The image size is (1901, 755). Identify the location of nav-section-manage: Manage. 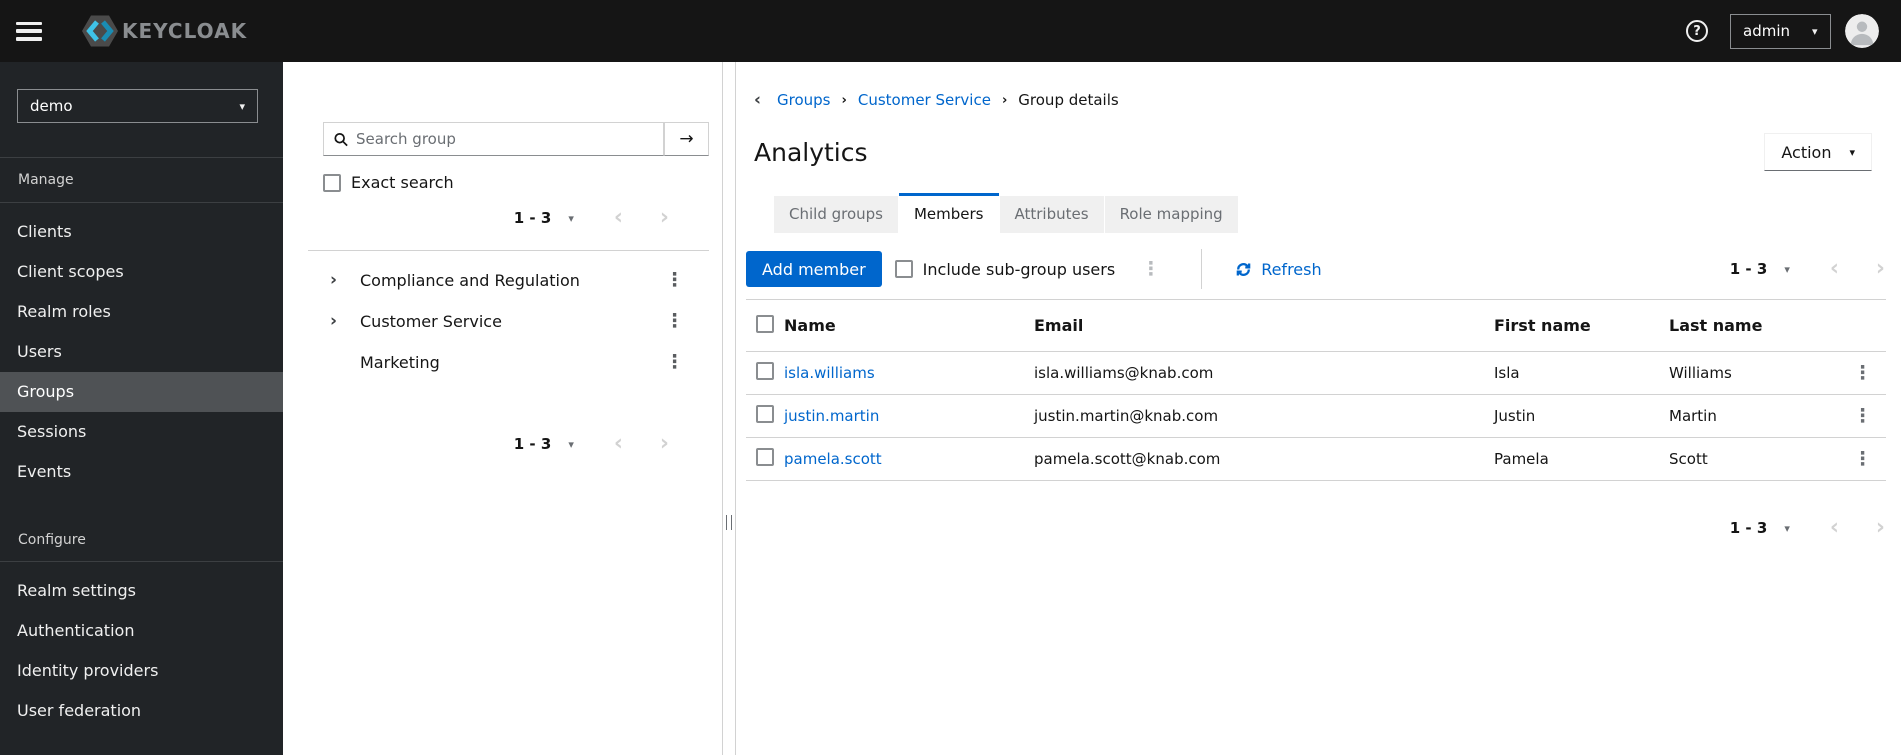
(141, 180).